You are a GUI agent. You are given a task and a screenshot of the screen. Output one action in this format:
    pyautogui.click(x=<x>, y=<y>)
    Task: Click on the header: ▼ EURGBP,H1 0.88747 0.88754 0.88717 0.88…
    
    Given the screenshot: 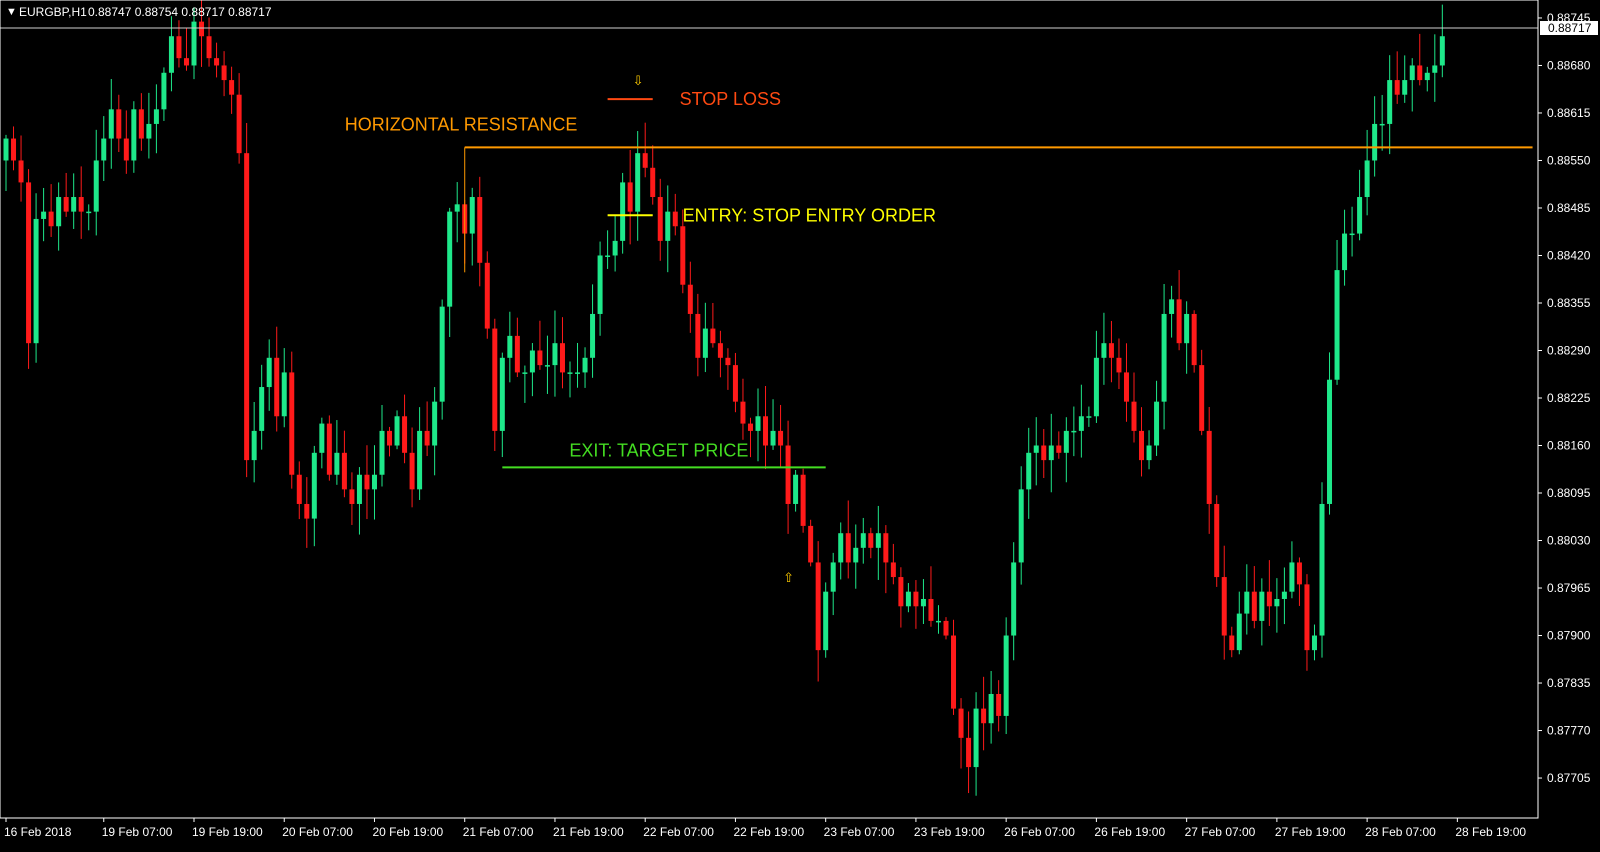 What is the action you would take?
    pyautogui.click(x=139, y=12)
    